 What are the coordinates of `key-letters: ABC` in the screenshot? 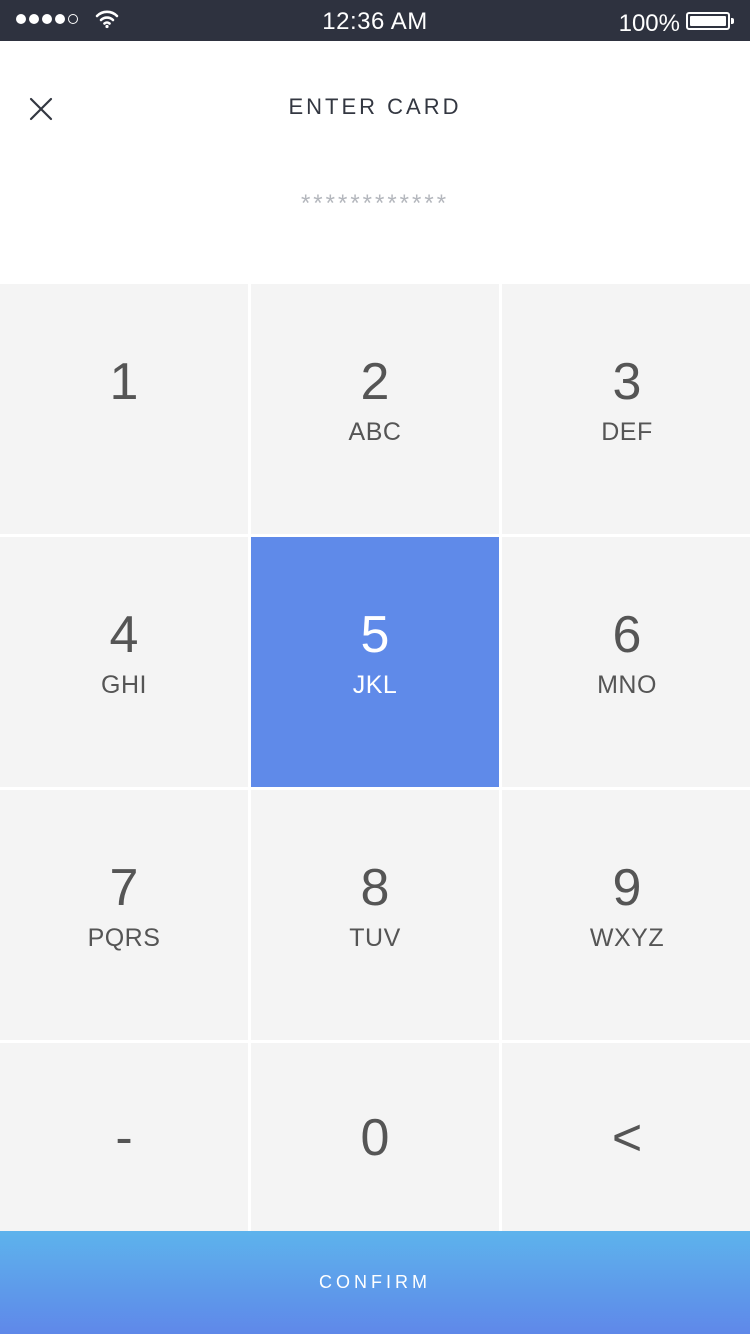 It's located at (375, 432).